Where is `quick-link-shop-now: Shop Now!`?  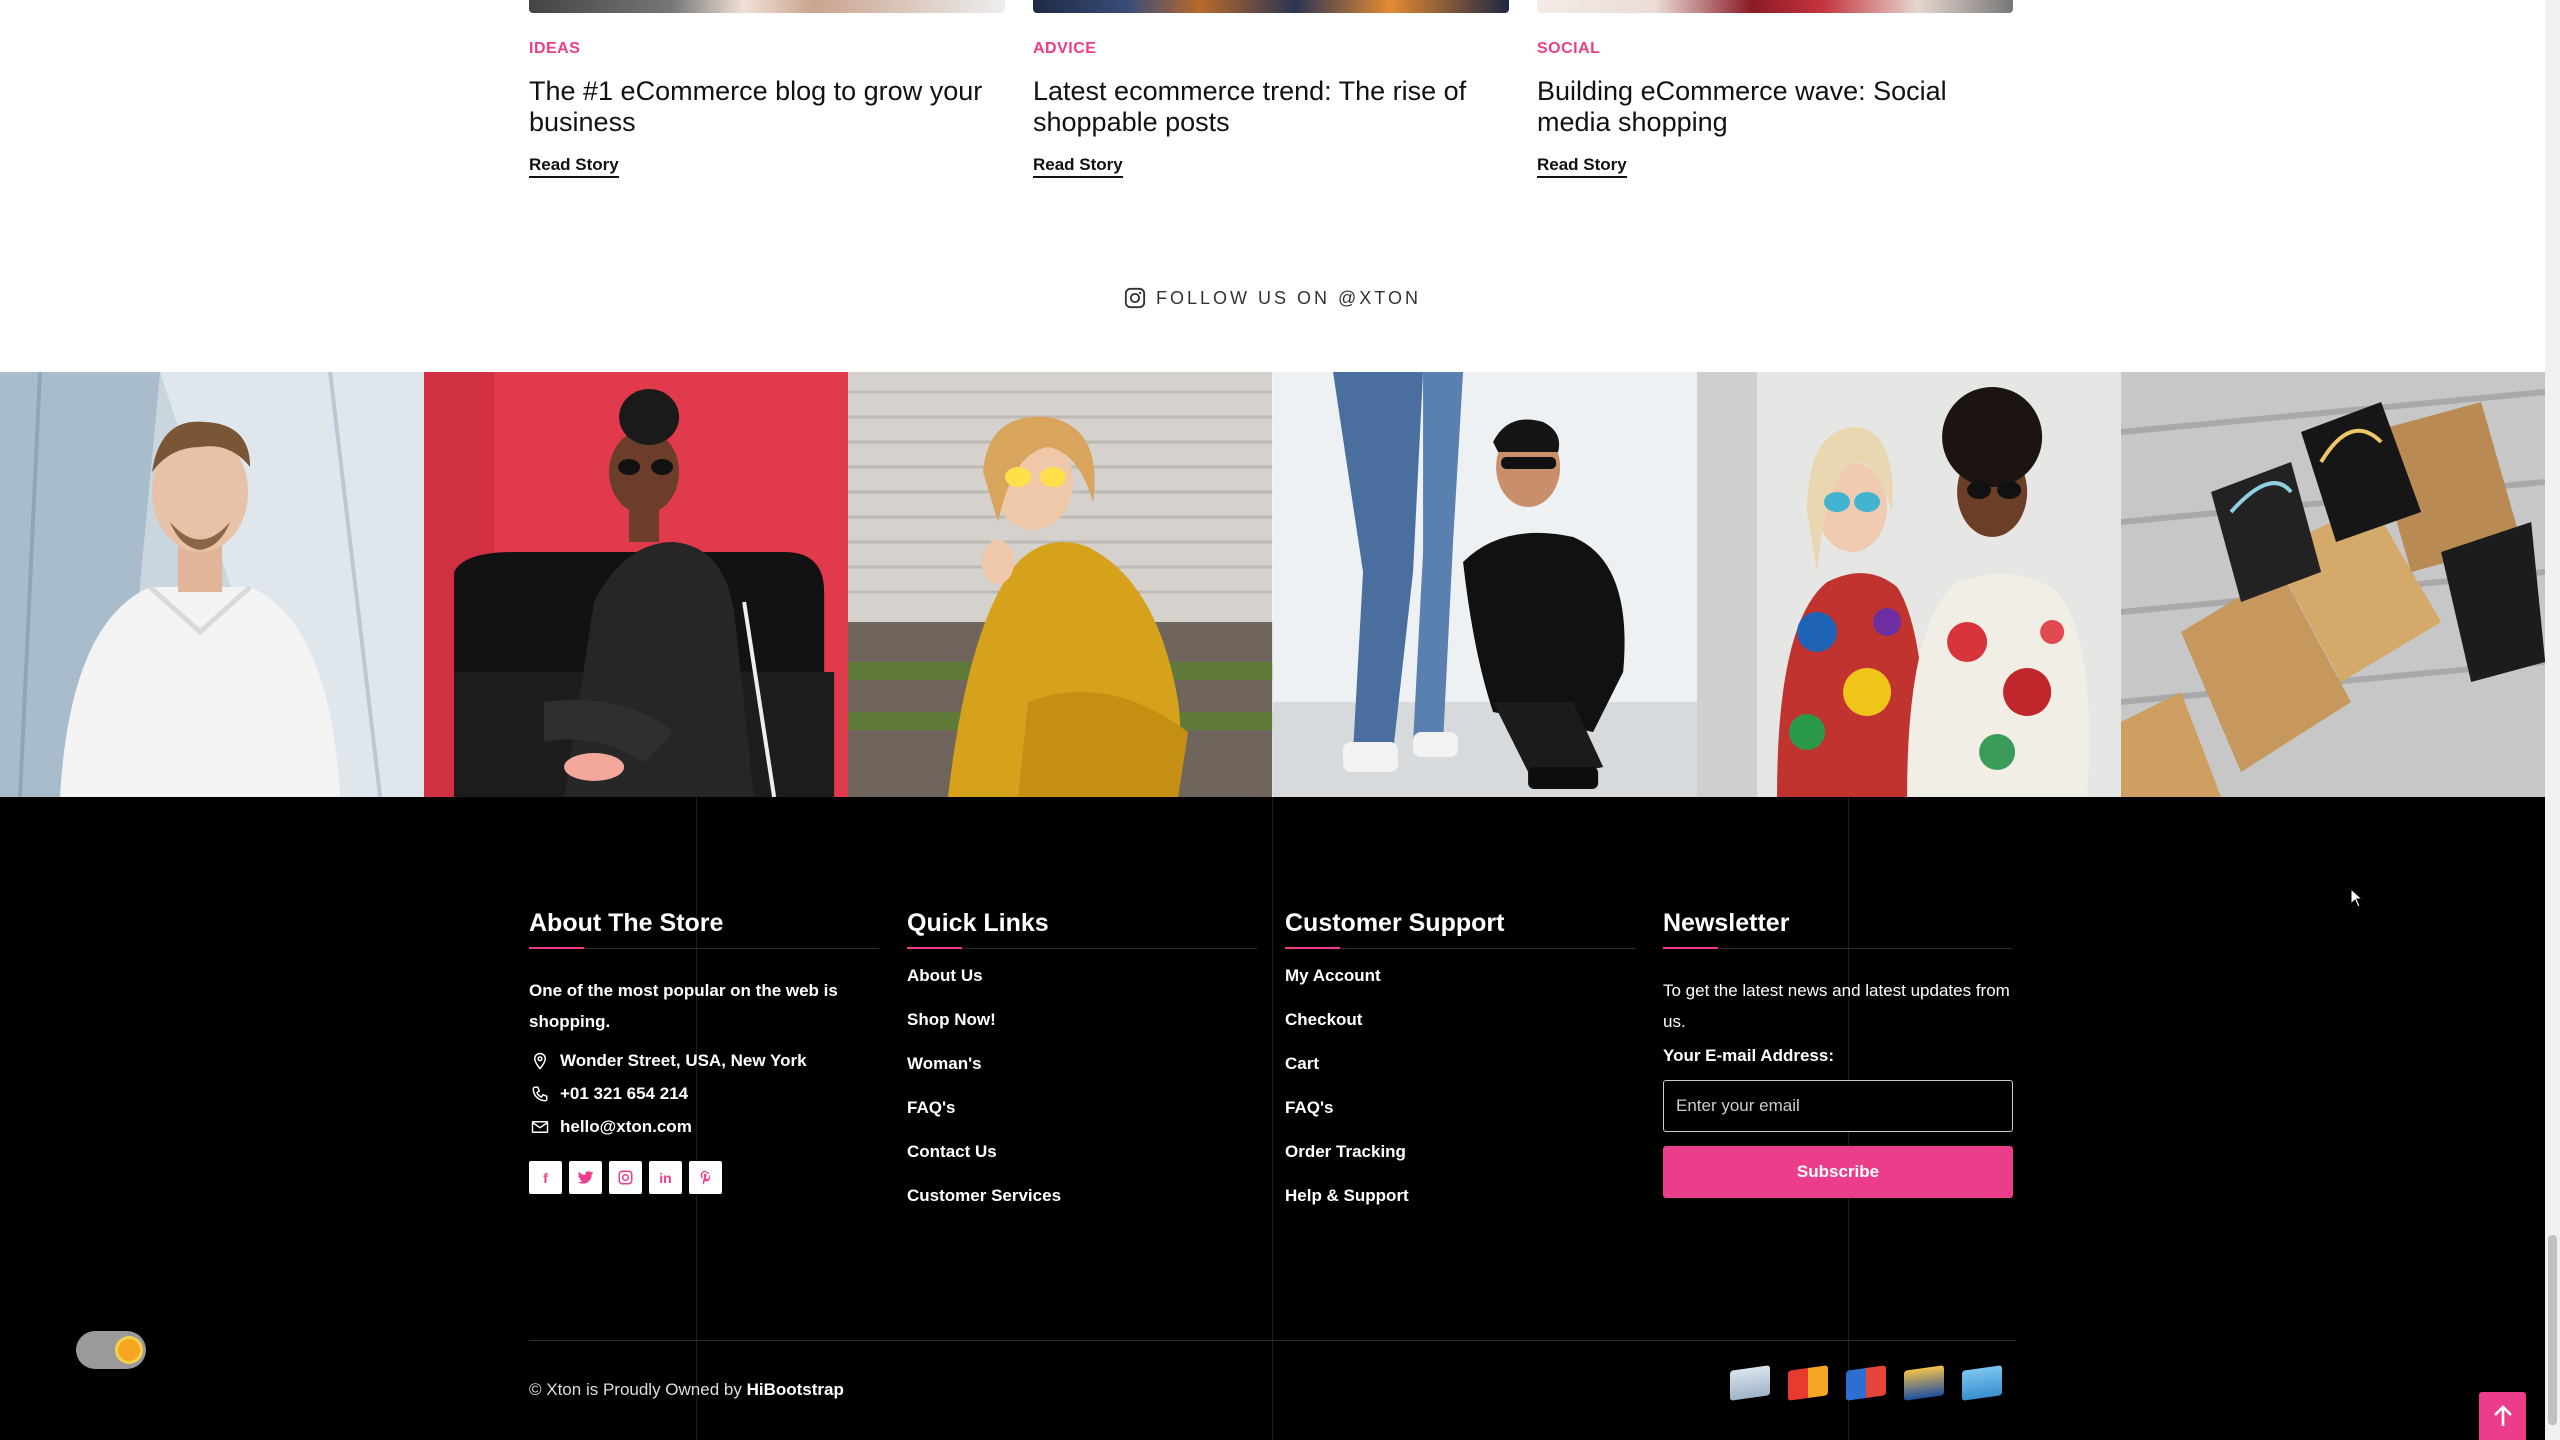
quick-link-shop-now: Shop Now! is located at coordinates (1082, 1020).